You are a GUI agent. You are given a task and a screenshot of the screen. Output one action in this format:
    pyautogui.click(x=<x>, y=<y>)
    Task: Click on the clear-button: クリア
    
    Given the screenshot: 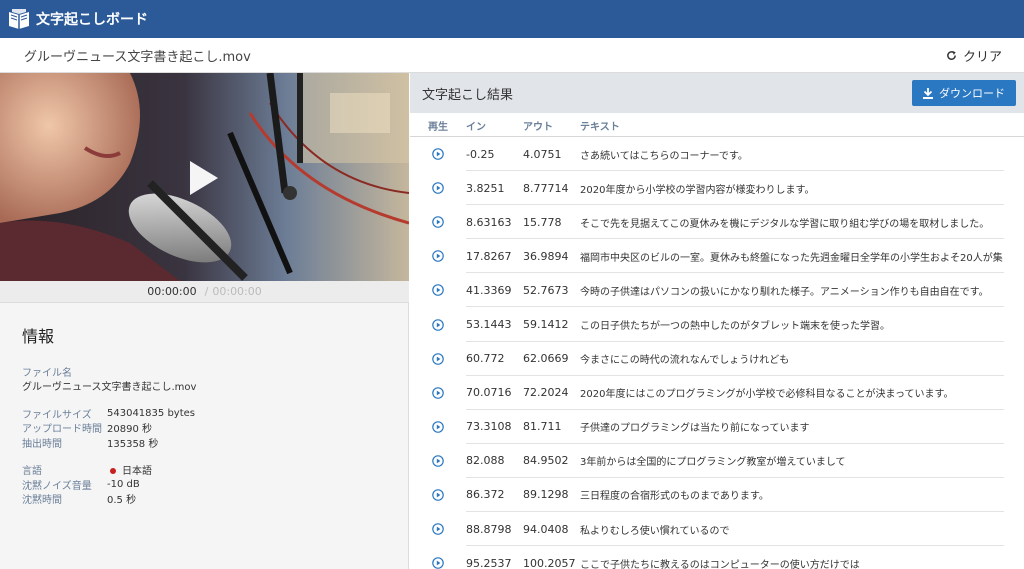 What is the action you would take?
    pyautogui.click(x=974, y=55)
    